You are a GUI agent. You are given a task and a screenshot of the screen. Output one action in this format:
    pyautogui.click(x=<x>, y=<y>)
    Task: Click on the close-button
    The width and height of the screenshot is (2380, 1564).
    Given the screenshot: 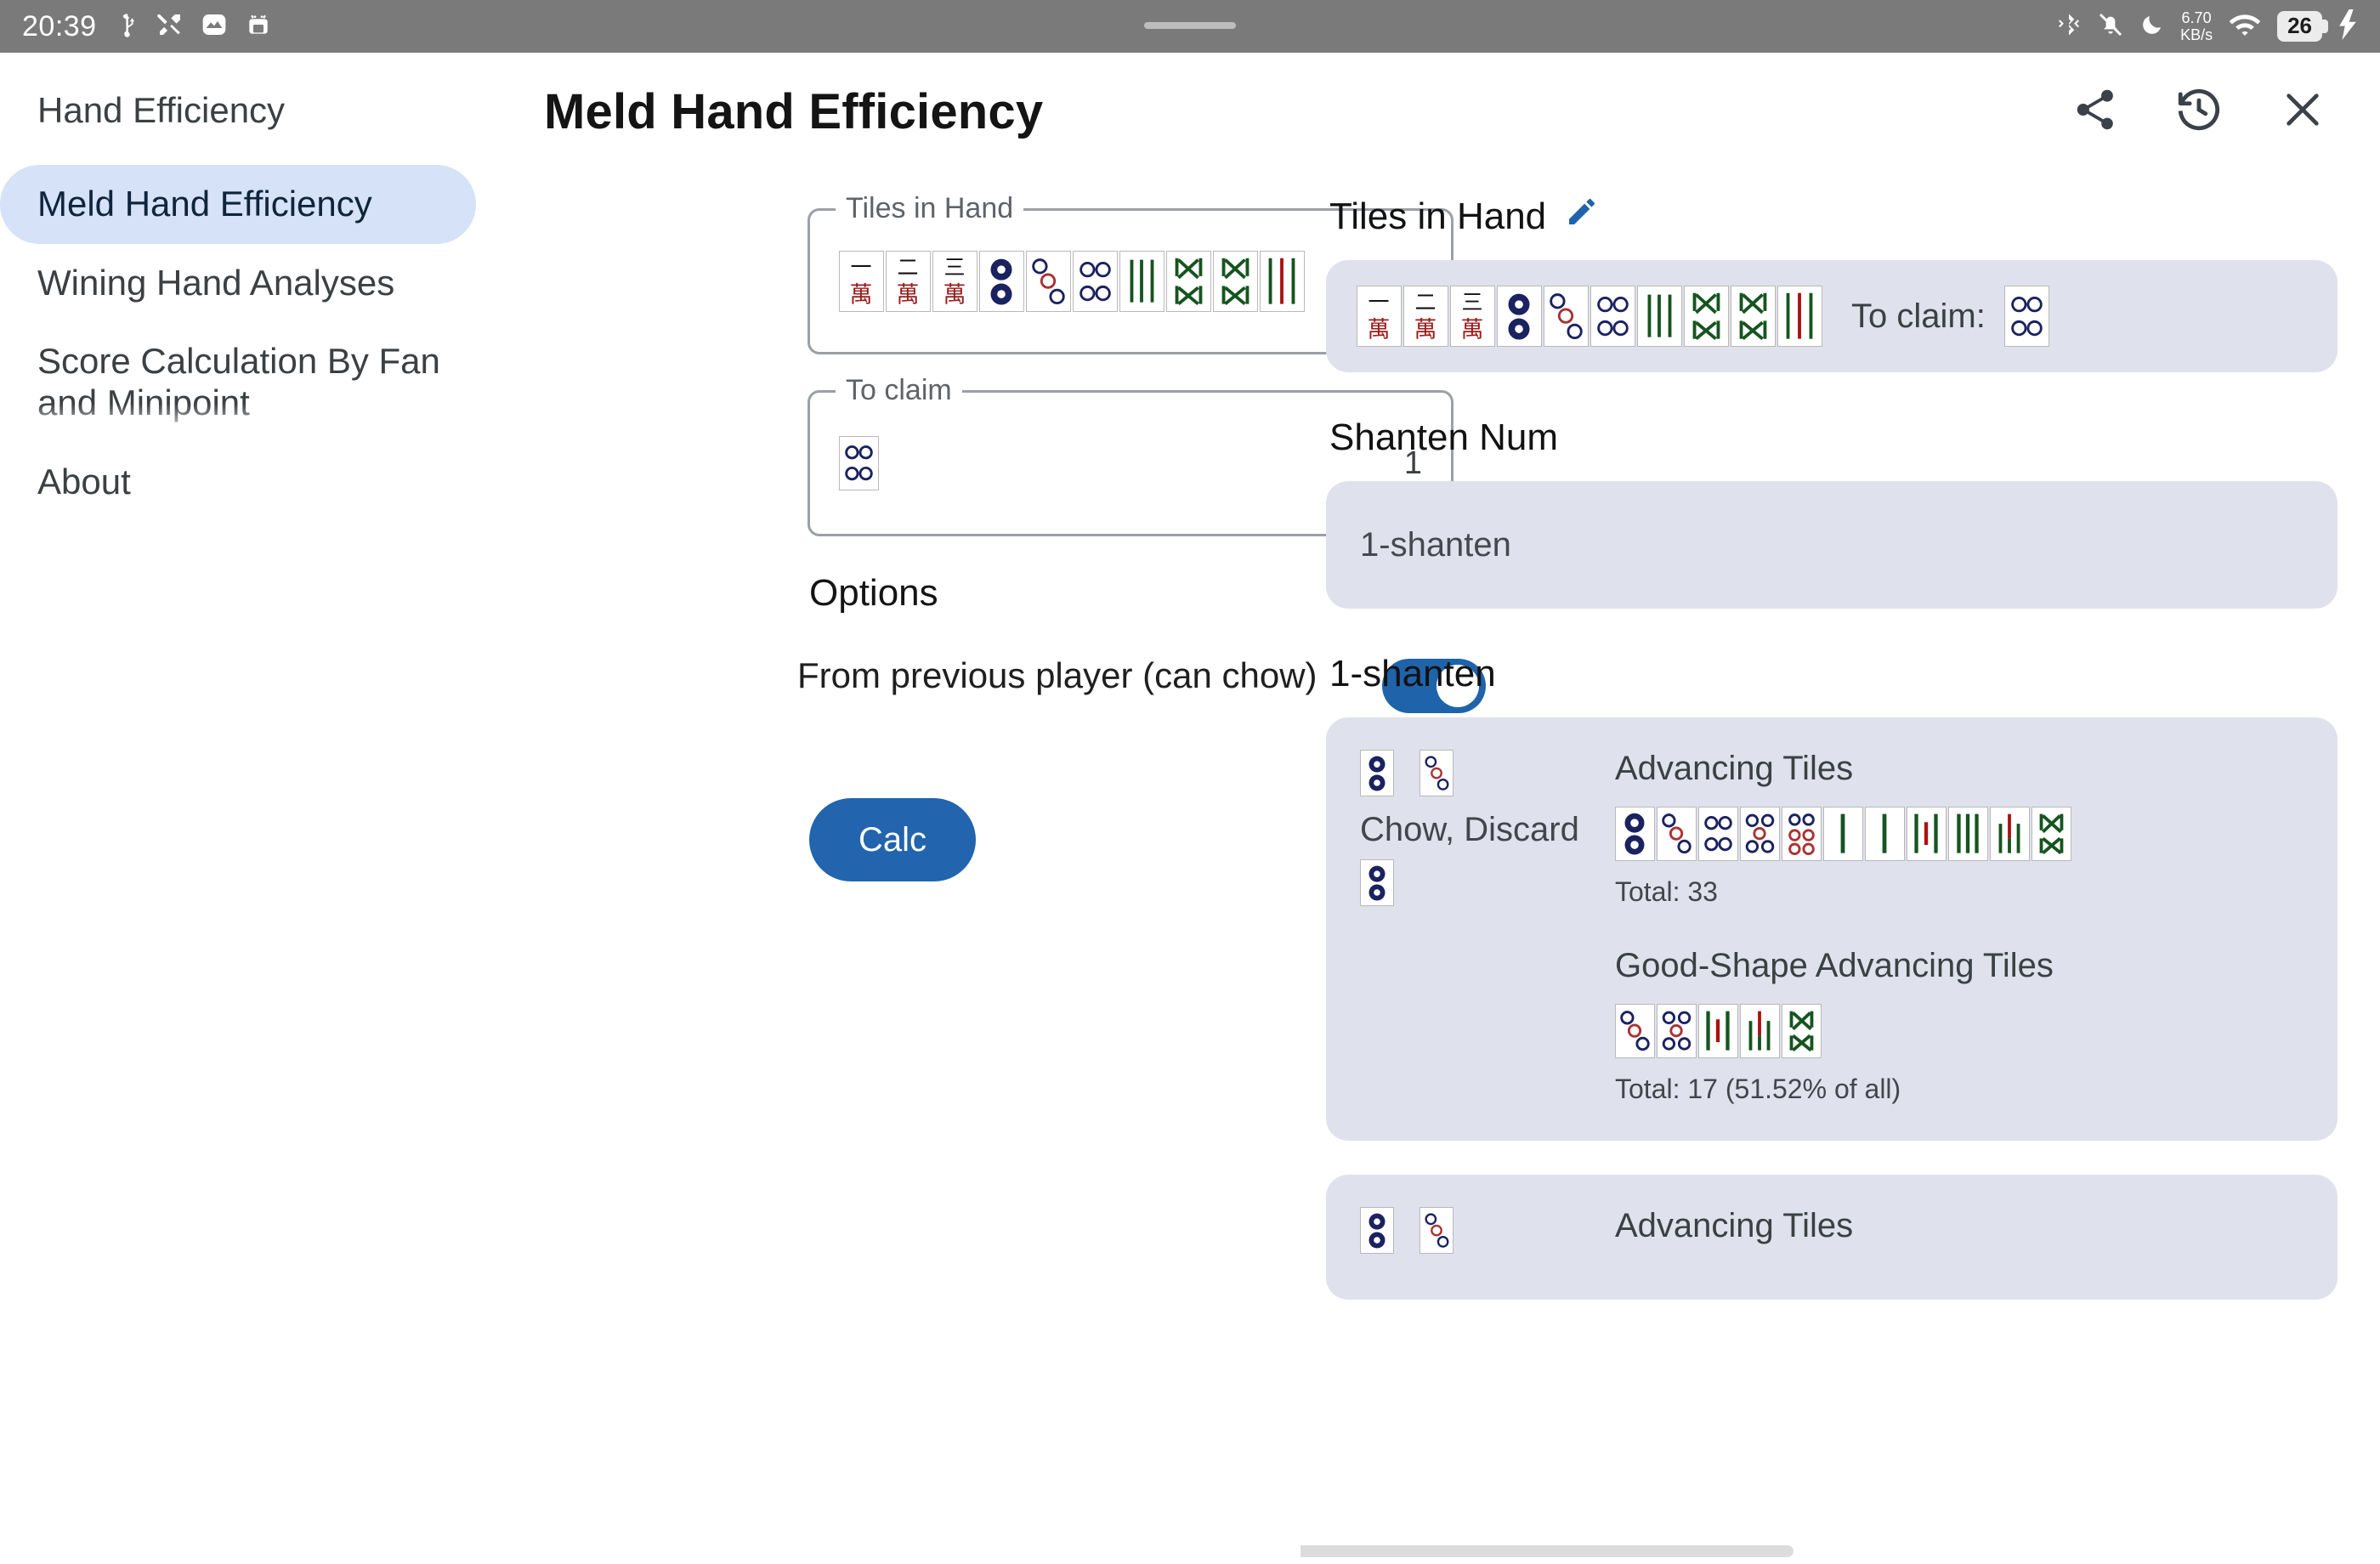 What is the action you would take?
    pyautogui.click(x=2302, y=112)
    